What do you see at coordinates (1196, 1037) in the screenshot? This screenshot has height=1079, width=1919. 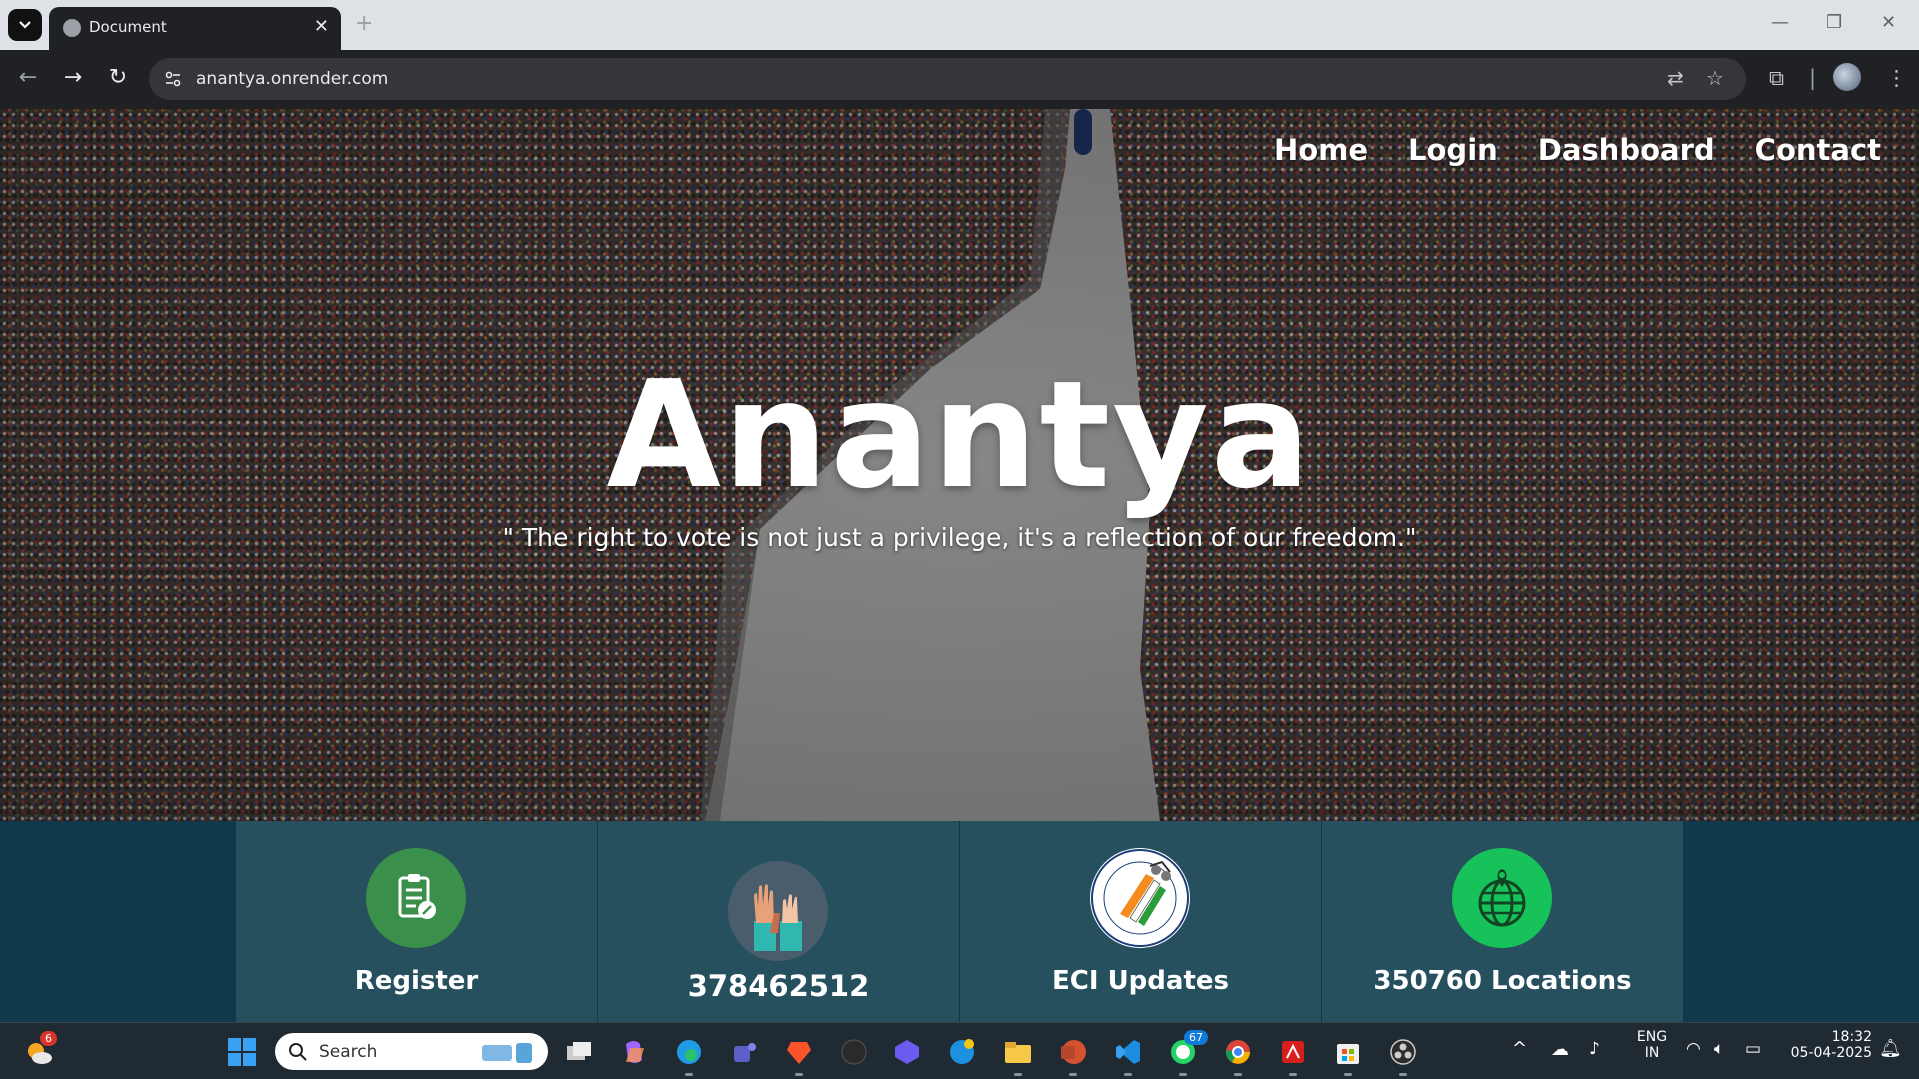 I see `whatsapp-badge: 67` at bounding box center [1196, 1037].